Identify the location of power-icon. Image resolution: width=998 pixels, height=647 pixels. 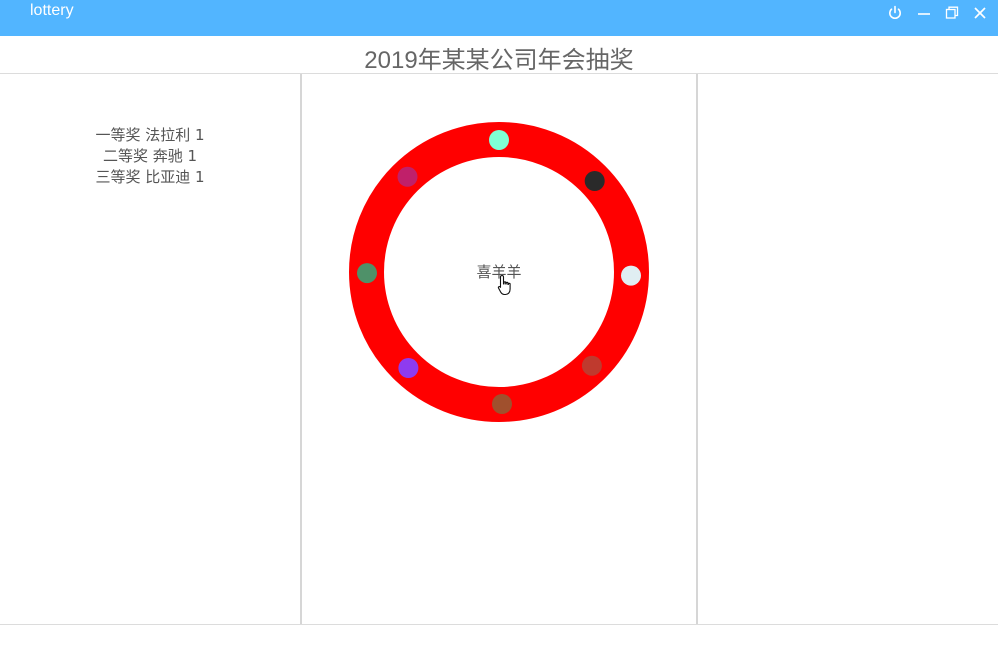
(895, 13).